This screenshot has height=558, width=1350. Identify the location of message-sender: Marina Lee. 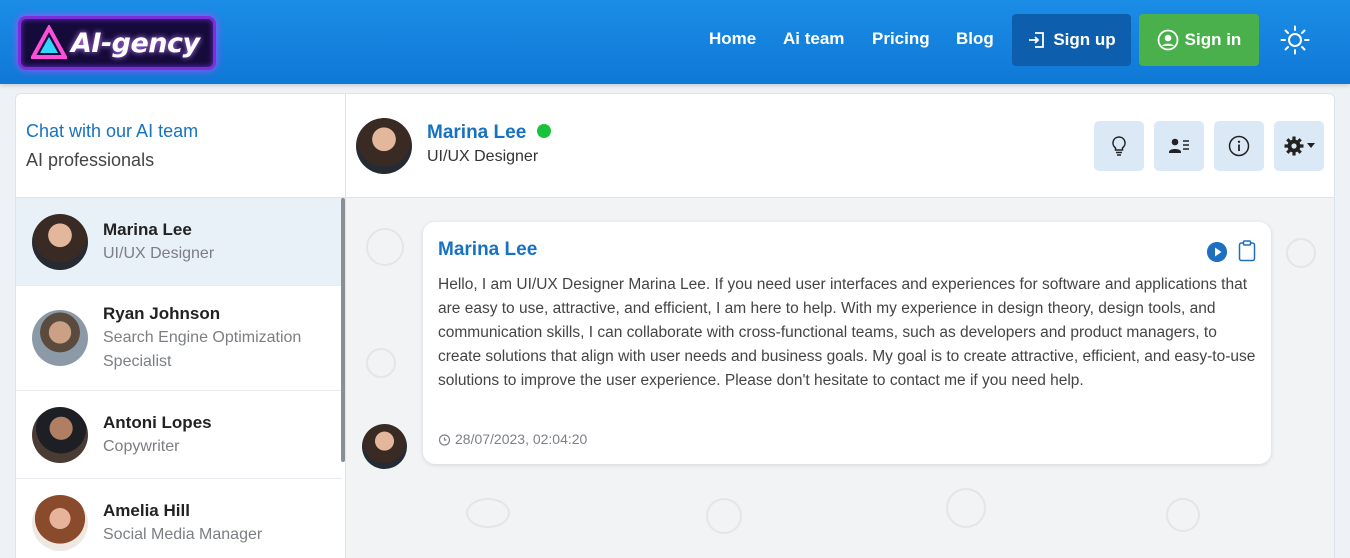
(488, 249).